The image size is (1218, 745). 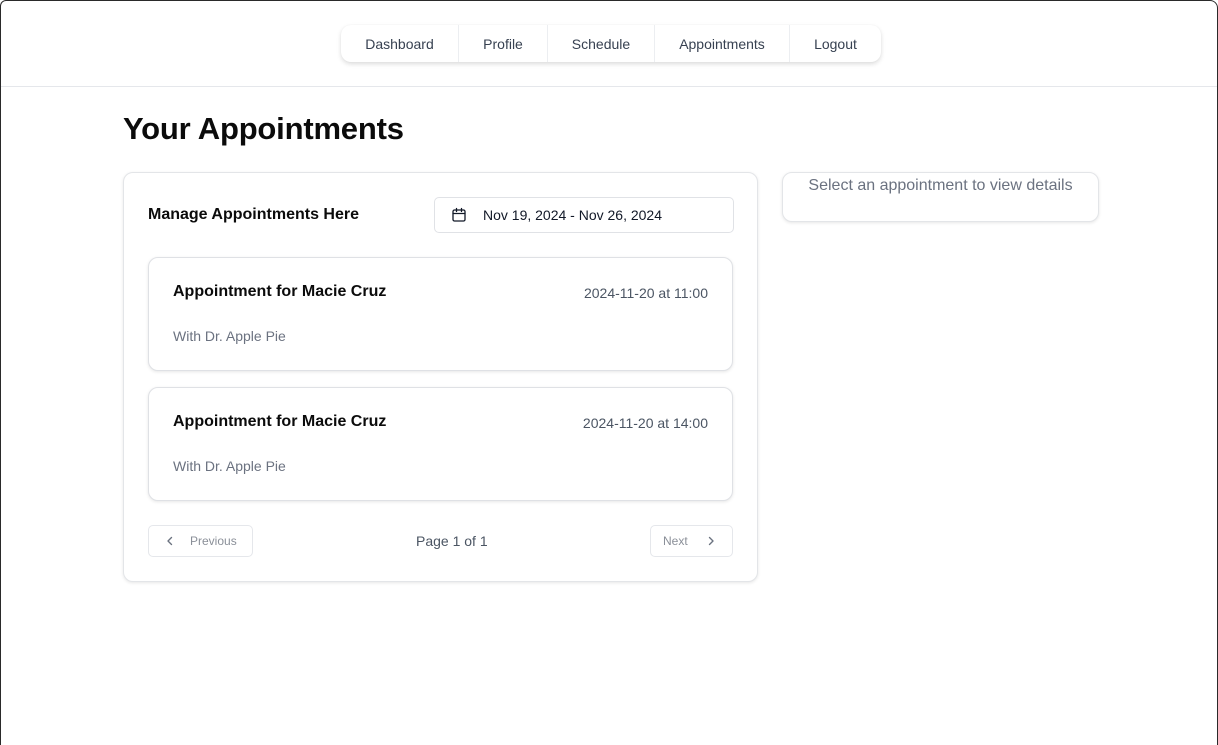 I want to click on next-page-button: Next, so click(x=691, y=541).